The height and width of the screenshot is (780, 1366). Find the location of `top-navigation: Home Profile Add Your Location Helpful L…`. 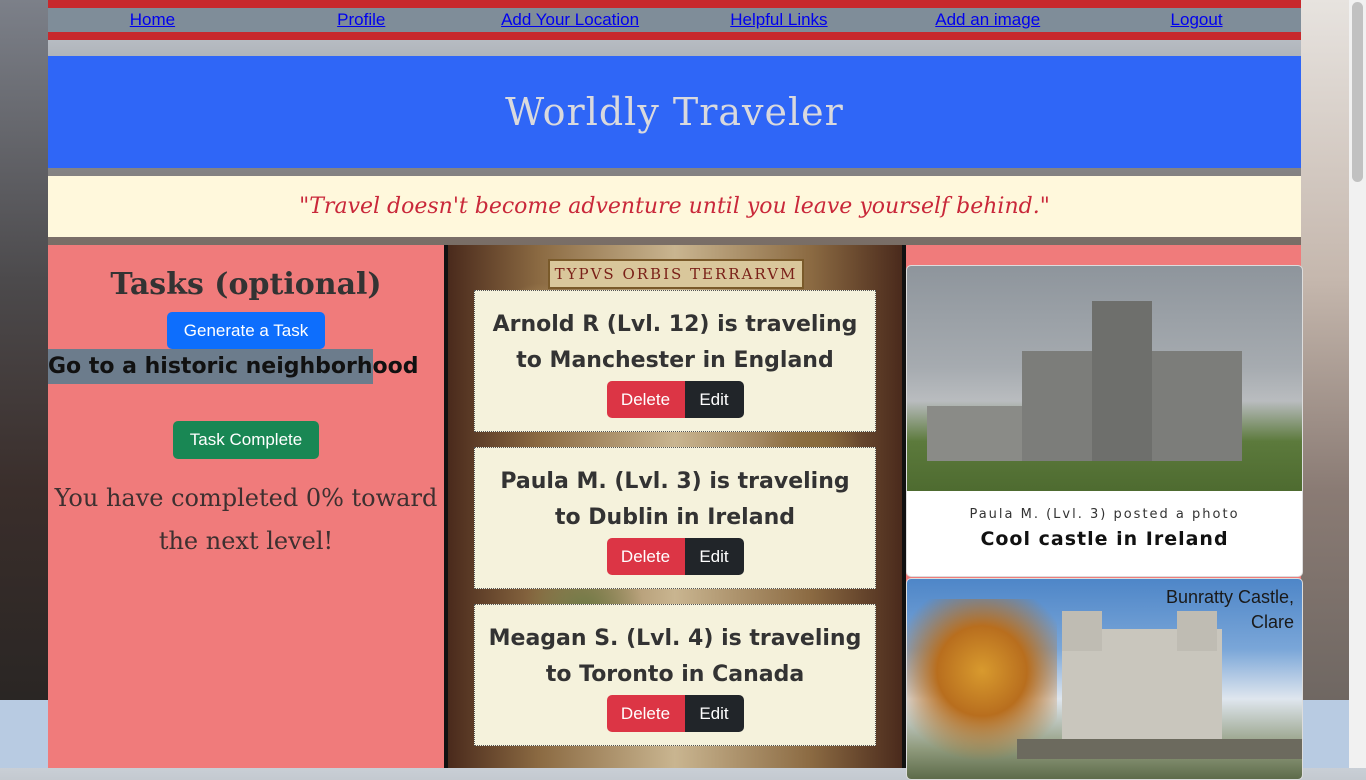

top-navigation: Home Profile Add Your Location Helpful L… is located at coordinates (674, 20).